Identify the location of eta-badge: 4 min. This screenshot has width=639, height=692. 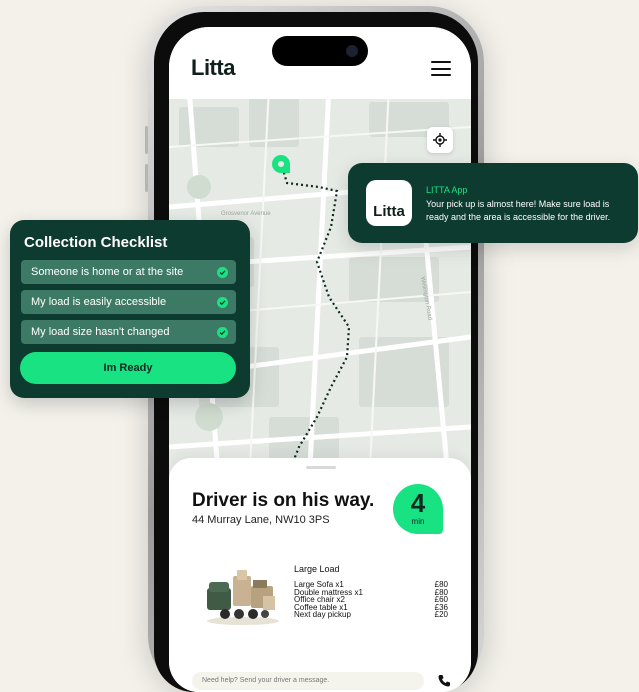
(418, 509).